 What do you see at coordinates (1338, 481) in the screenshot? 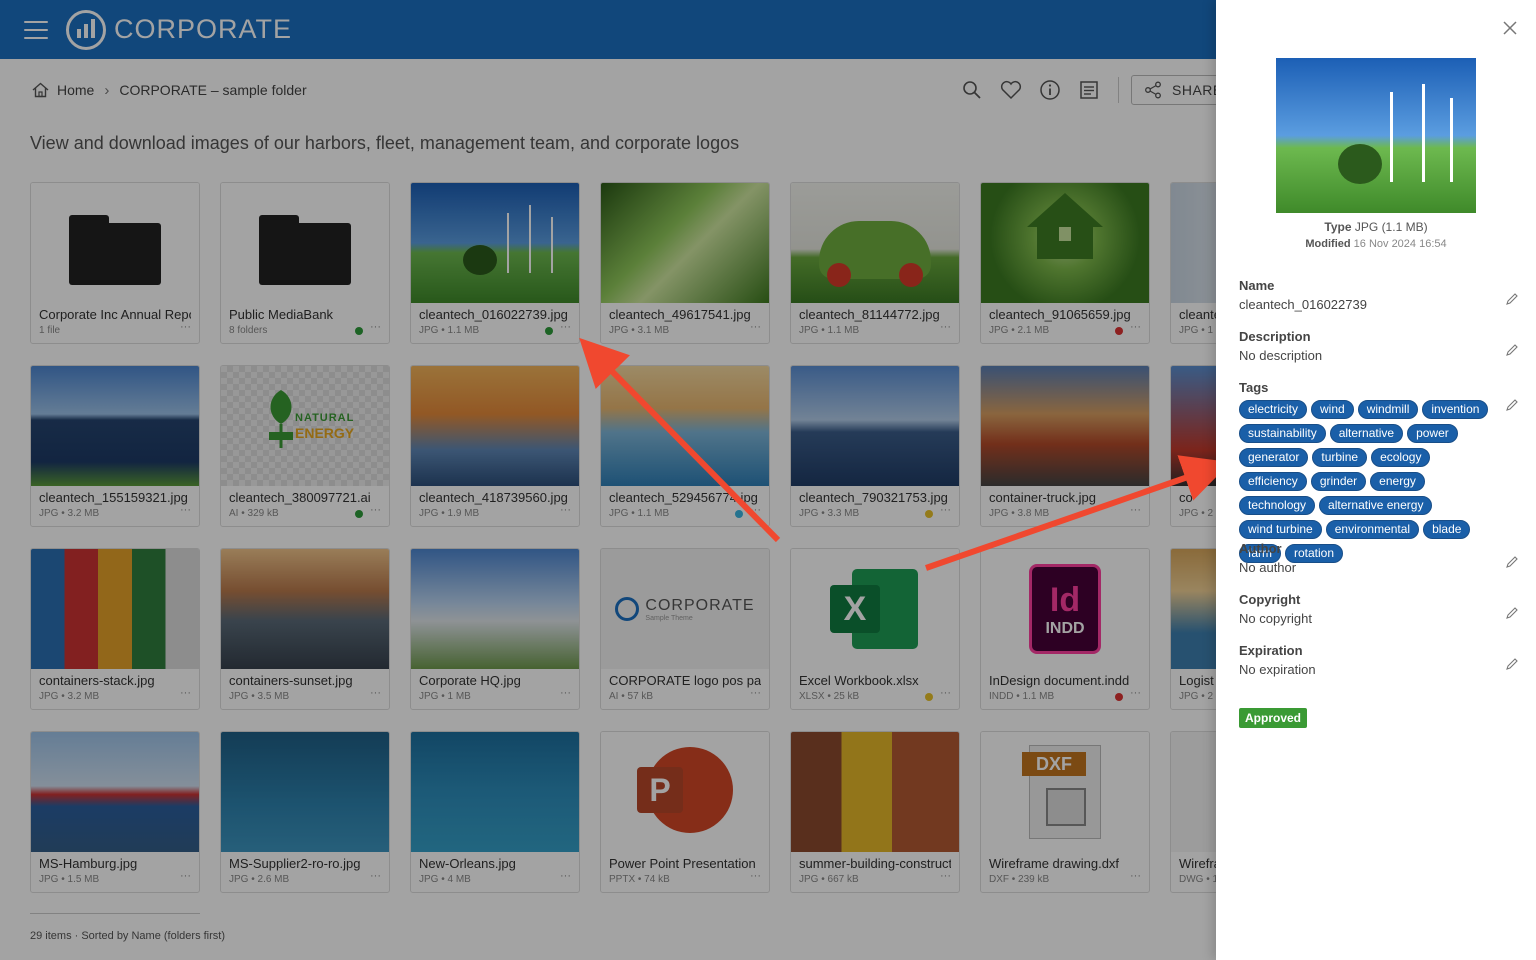
I see `tag-chip: grinder` at bounding box center [1338, 481].